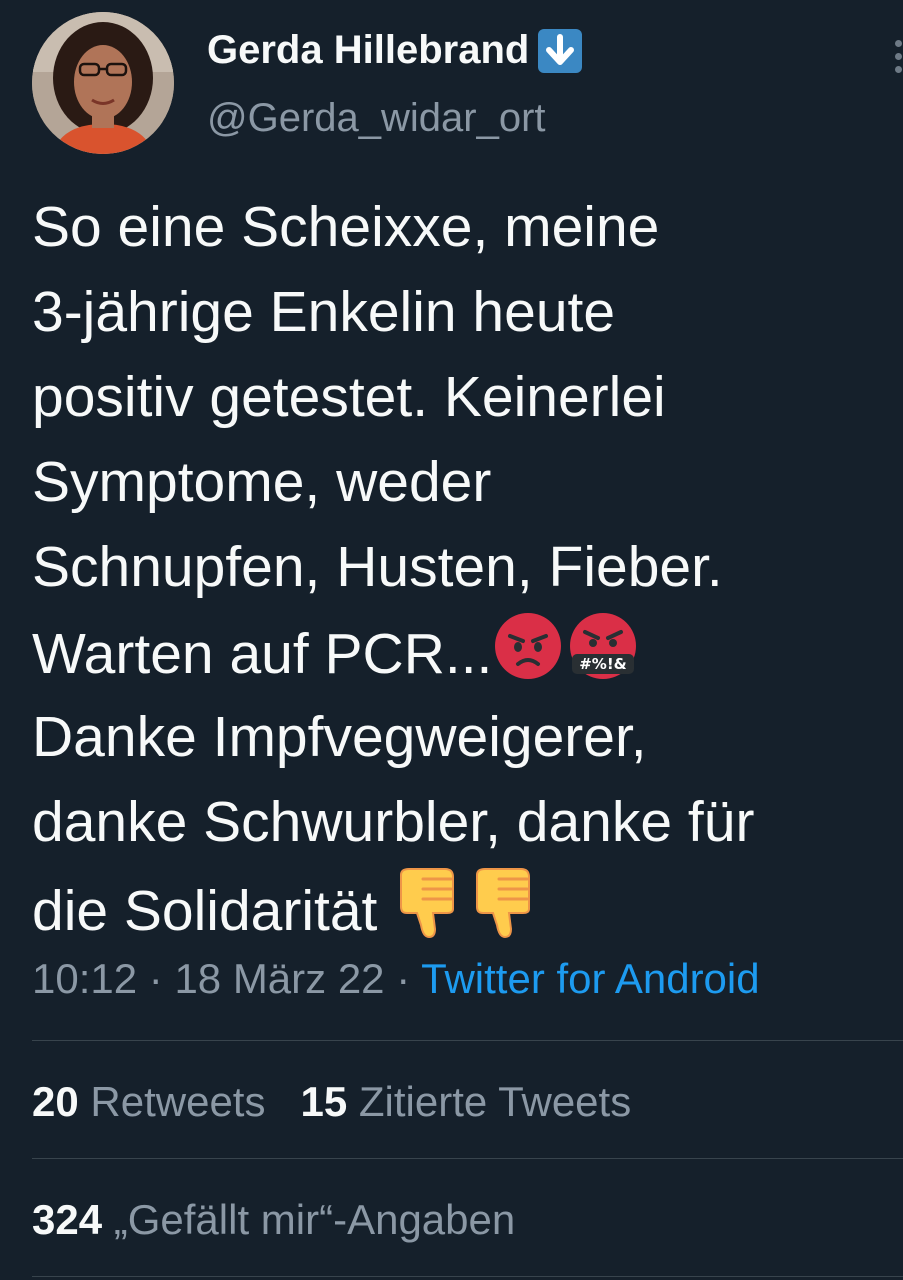 Image resolution: width=903 pixels, height=1280 pixels. I want to click on face-with-symbols-on-mouth-icon: #%!&, so click(603, 658).